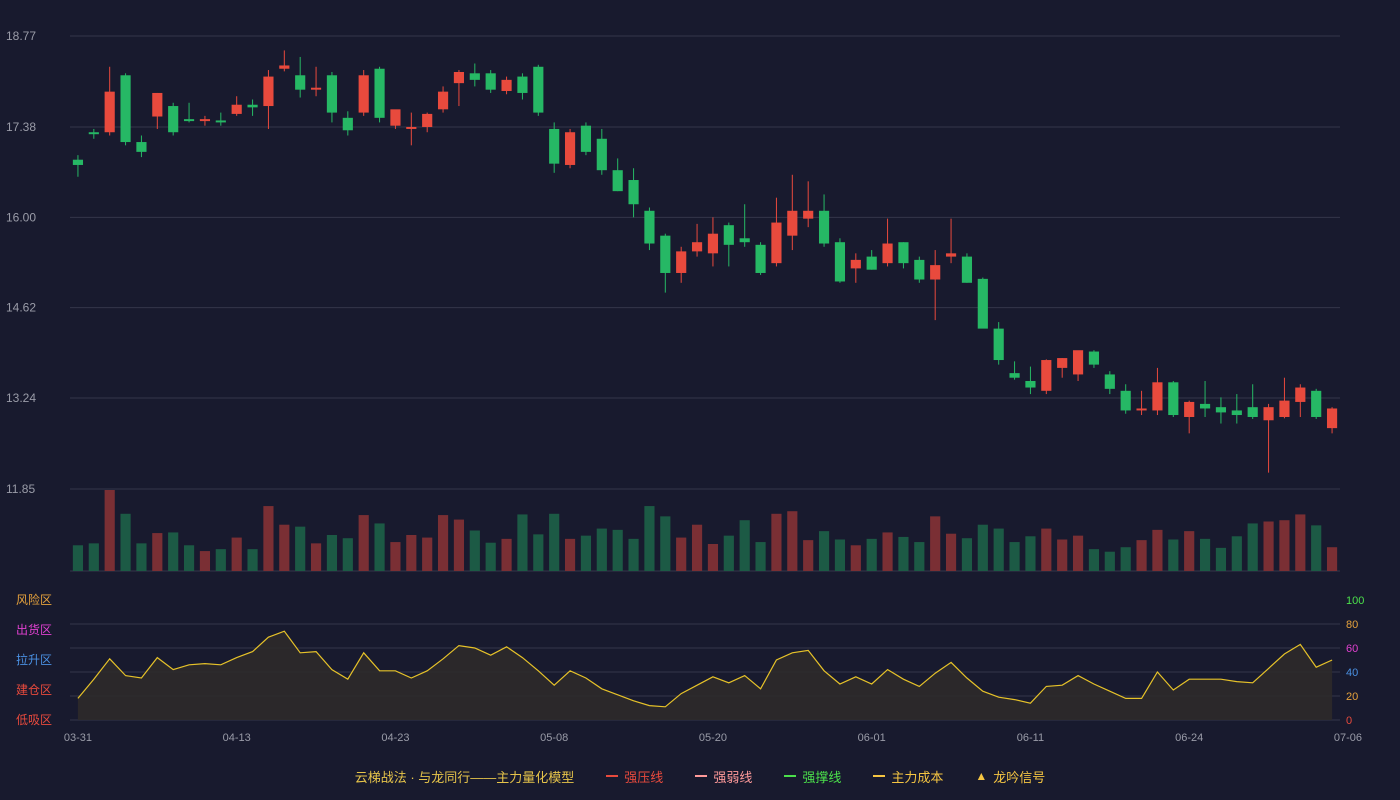 This screenshot has height=800, width=1400. What do you see at coordinates (34, 629) in the screenshot?
I see `zone-label: 出货区` at bounding box center [34, 629].